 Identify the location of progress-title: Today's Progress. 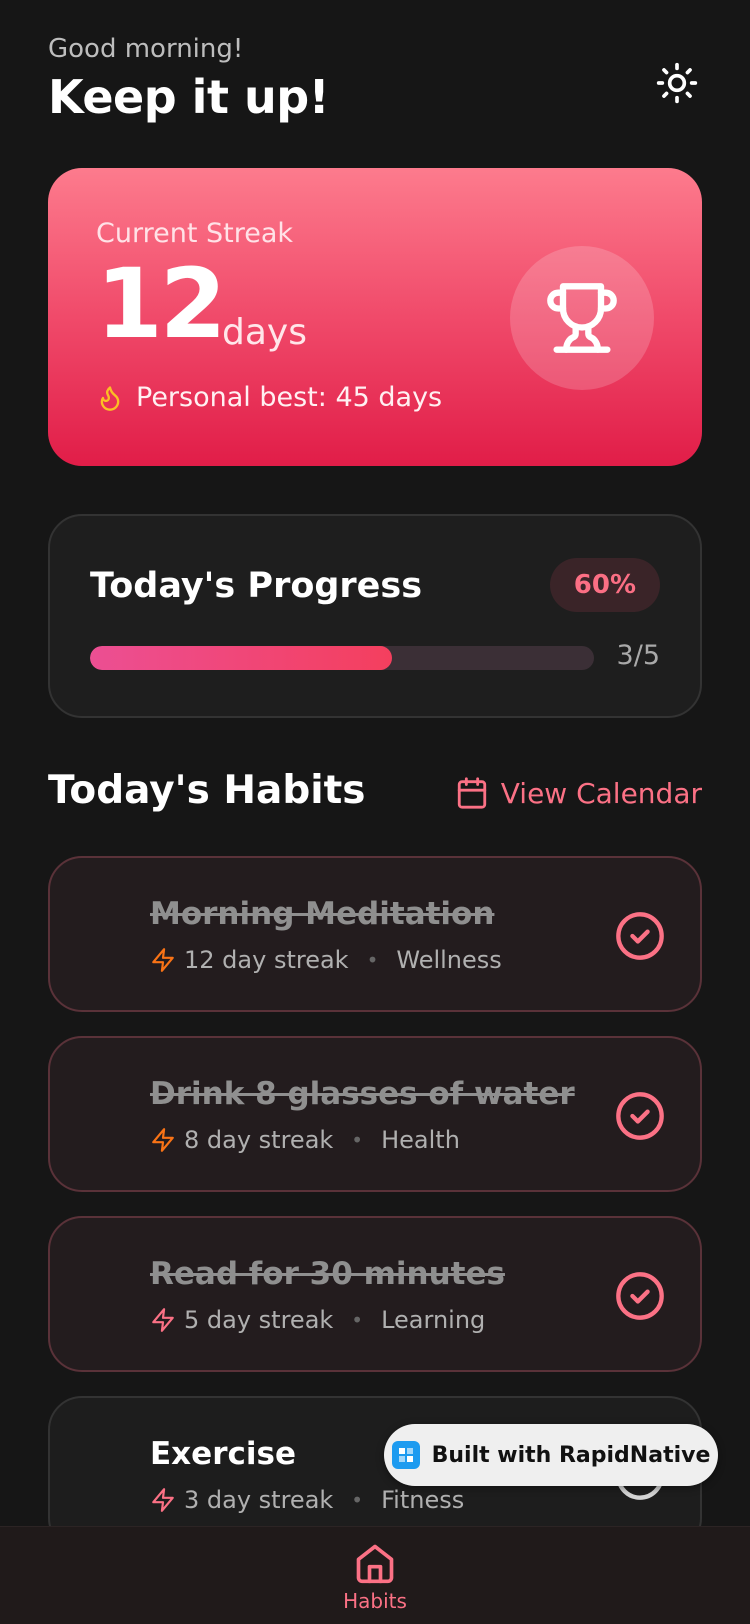
(256, 586).